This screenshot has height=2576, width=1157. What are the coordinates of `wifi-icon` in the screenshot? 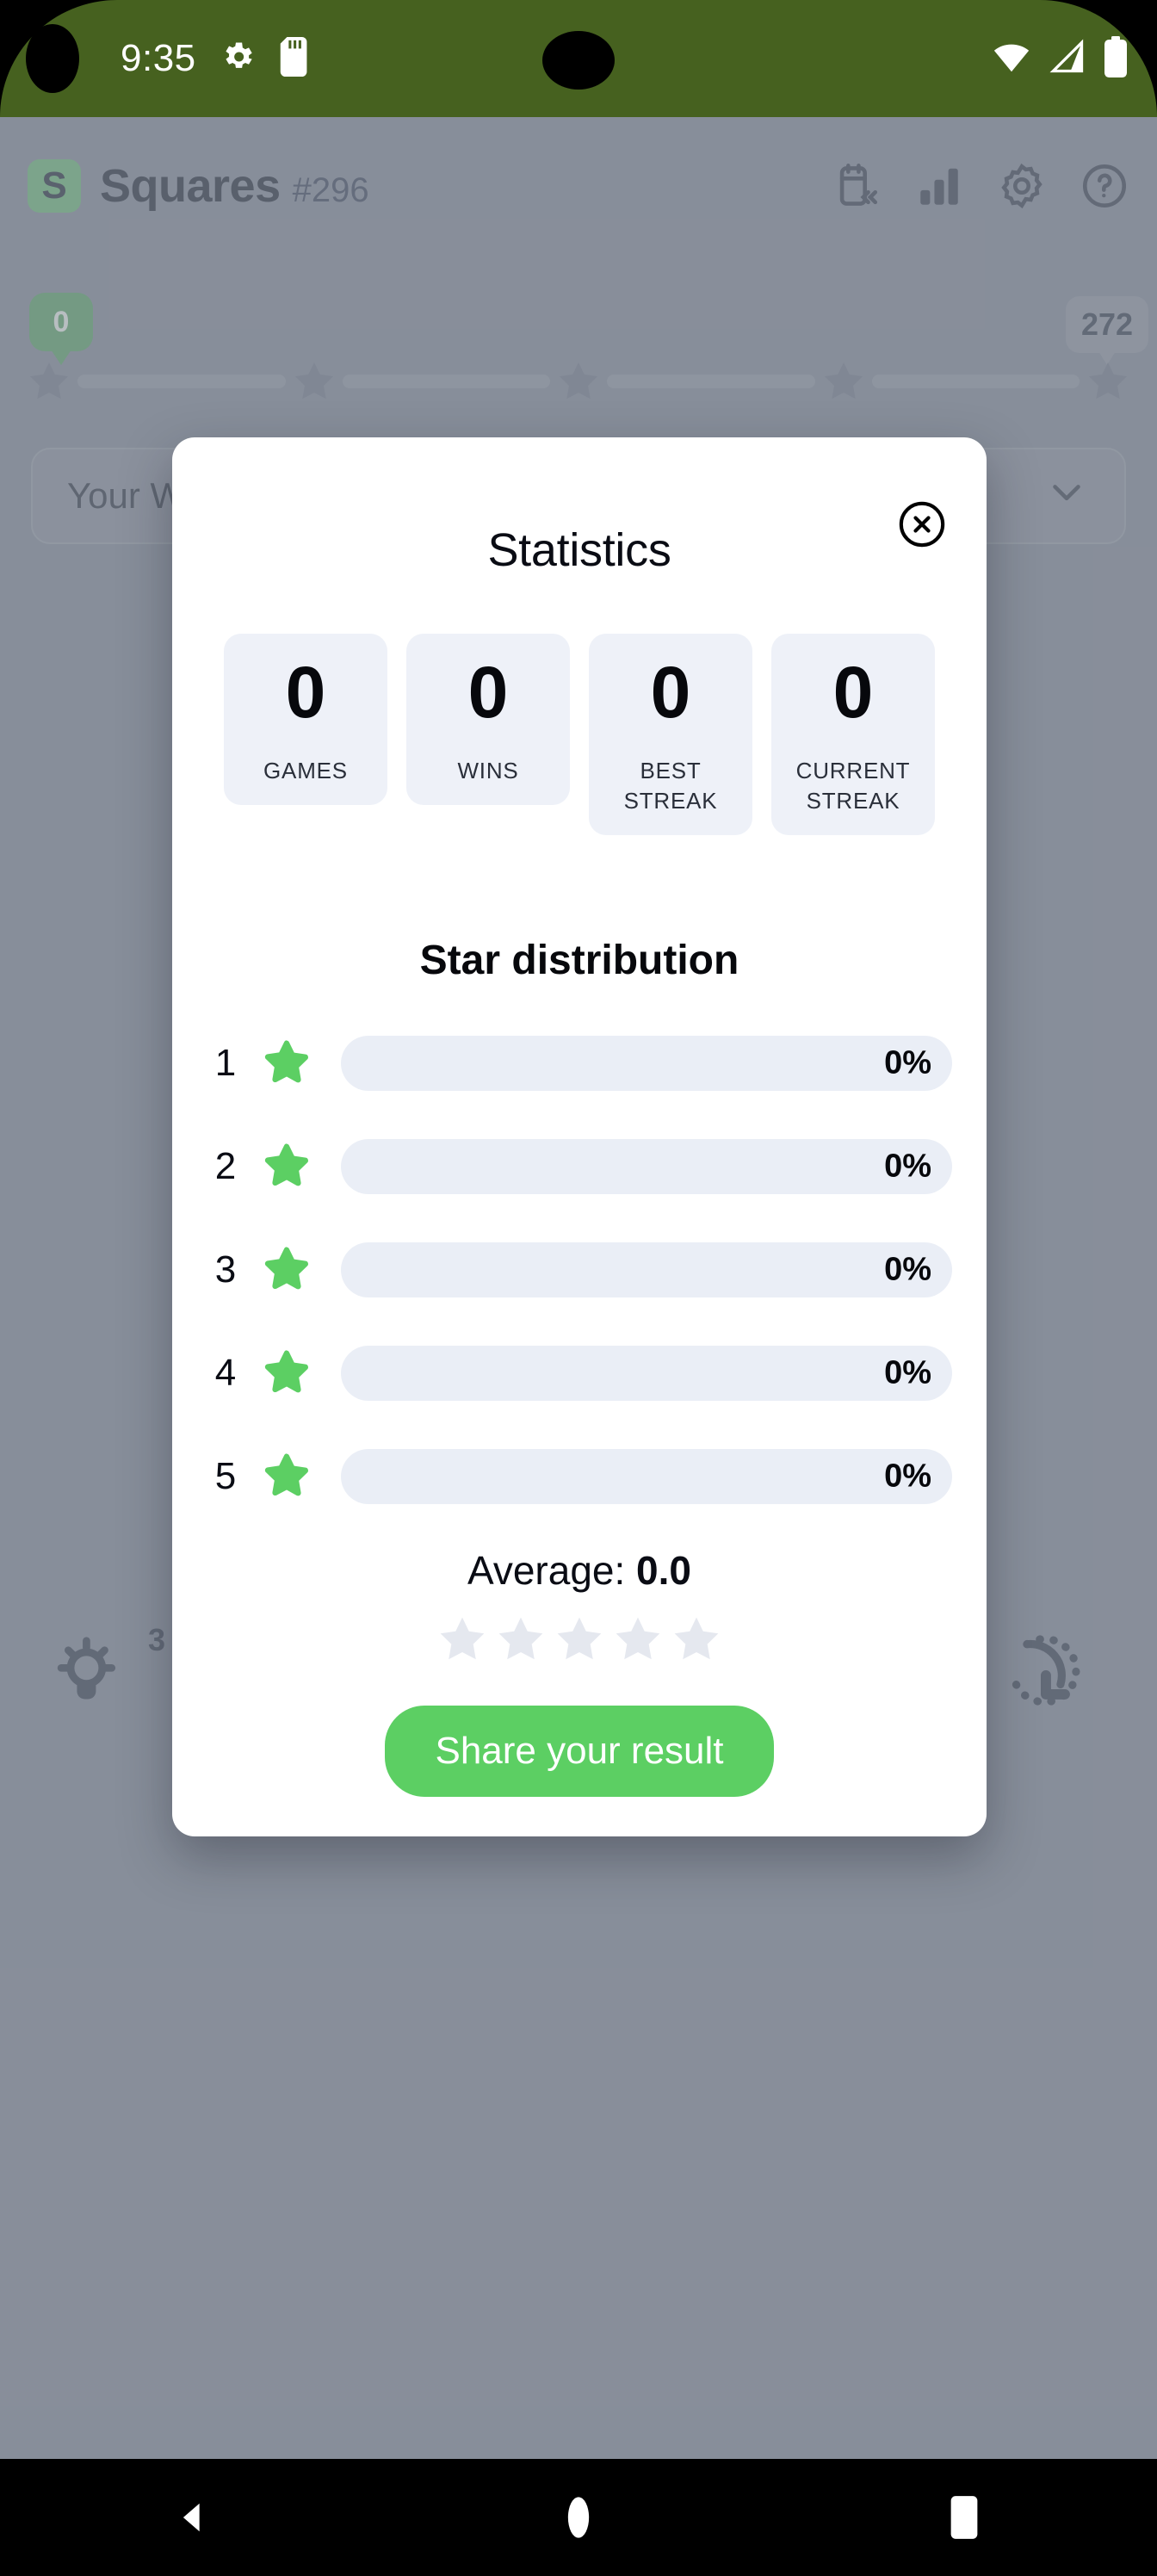 It's located at (1012, 59).